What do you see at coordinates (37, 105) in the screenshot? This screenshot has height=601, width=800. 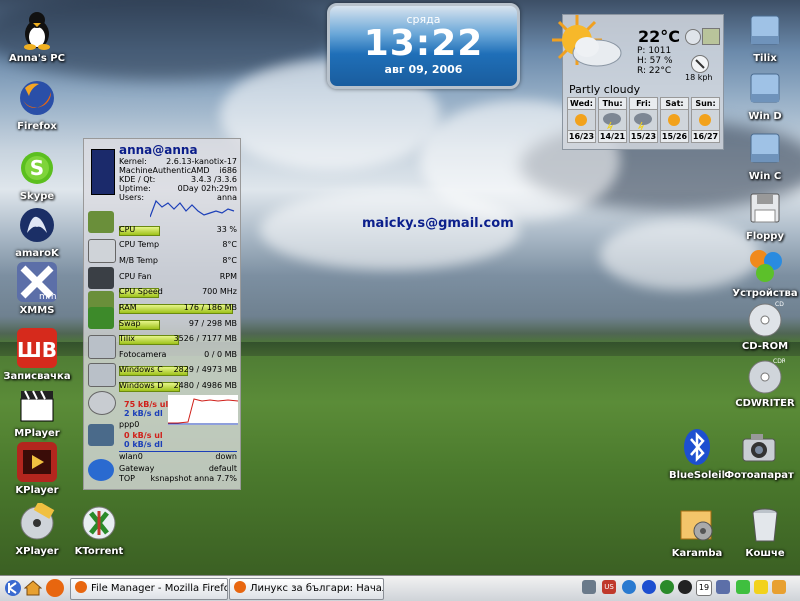 I see `desktop-icon-firefox: Firefox` at bounding box center [37, 105].